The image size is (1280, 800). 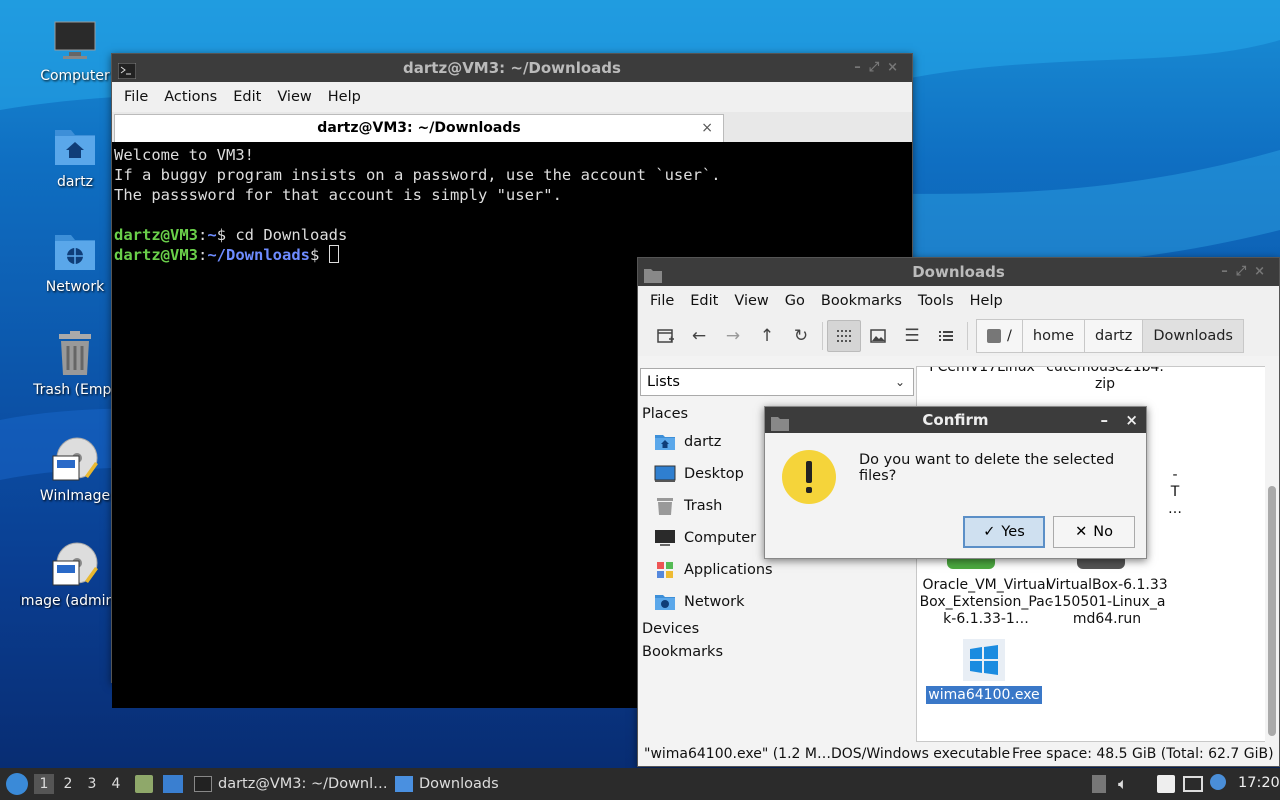 What do you see at coordinates (333, 254) in the screenshot?
I see `terminal-cursor` at bounding box center [333, 254].